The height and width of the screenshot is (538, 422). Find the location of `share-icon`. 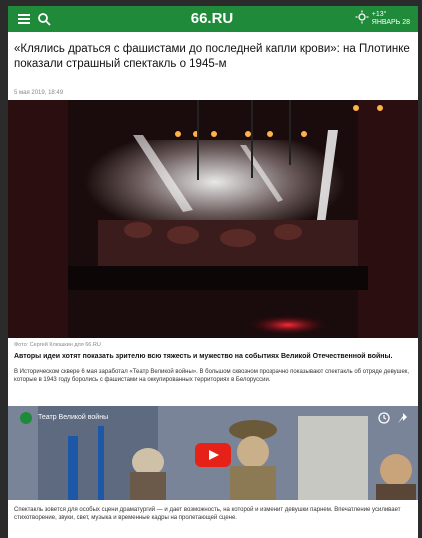

share-icon is located at coordinates (402, 417).